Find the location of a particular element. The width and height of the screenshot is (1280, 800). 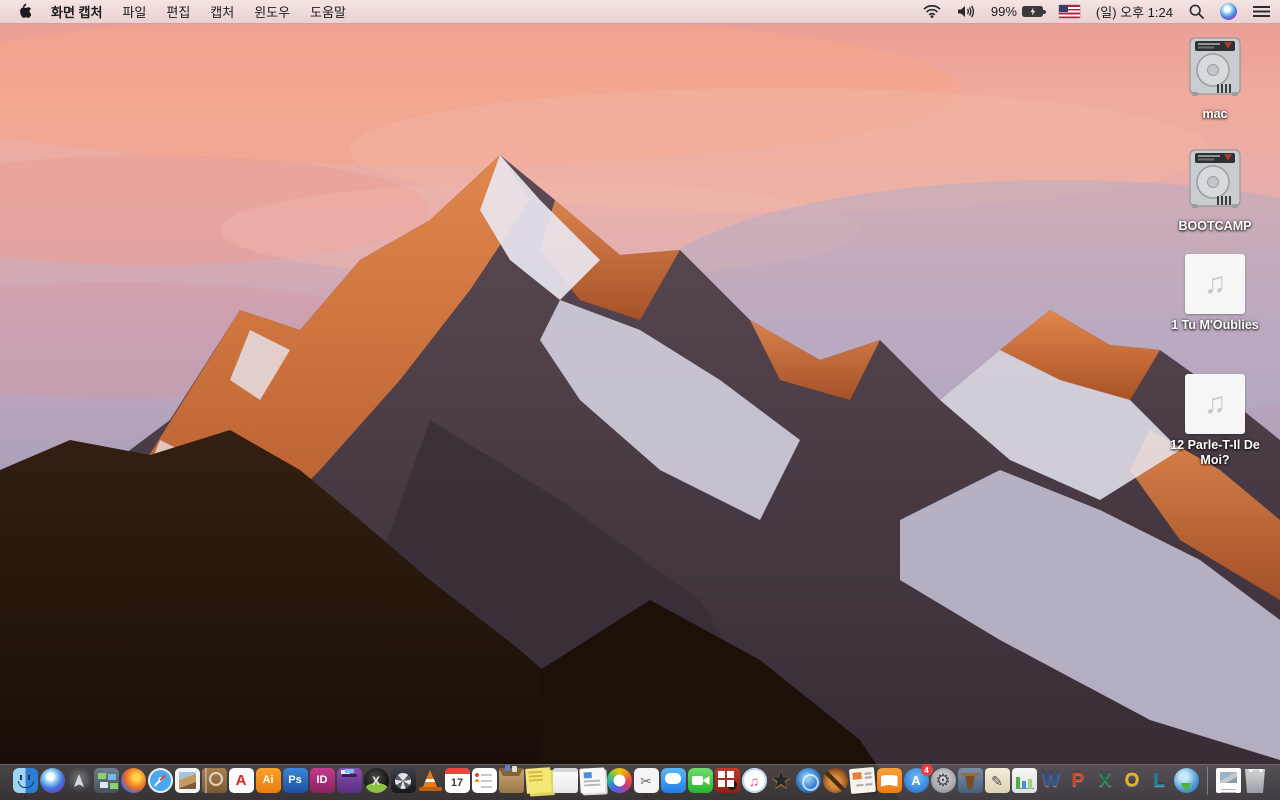

dock-microsoft-outlook: O is located at coordinates (1132, 780).